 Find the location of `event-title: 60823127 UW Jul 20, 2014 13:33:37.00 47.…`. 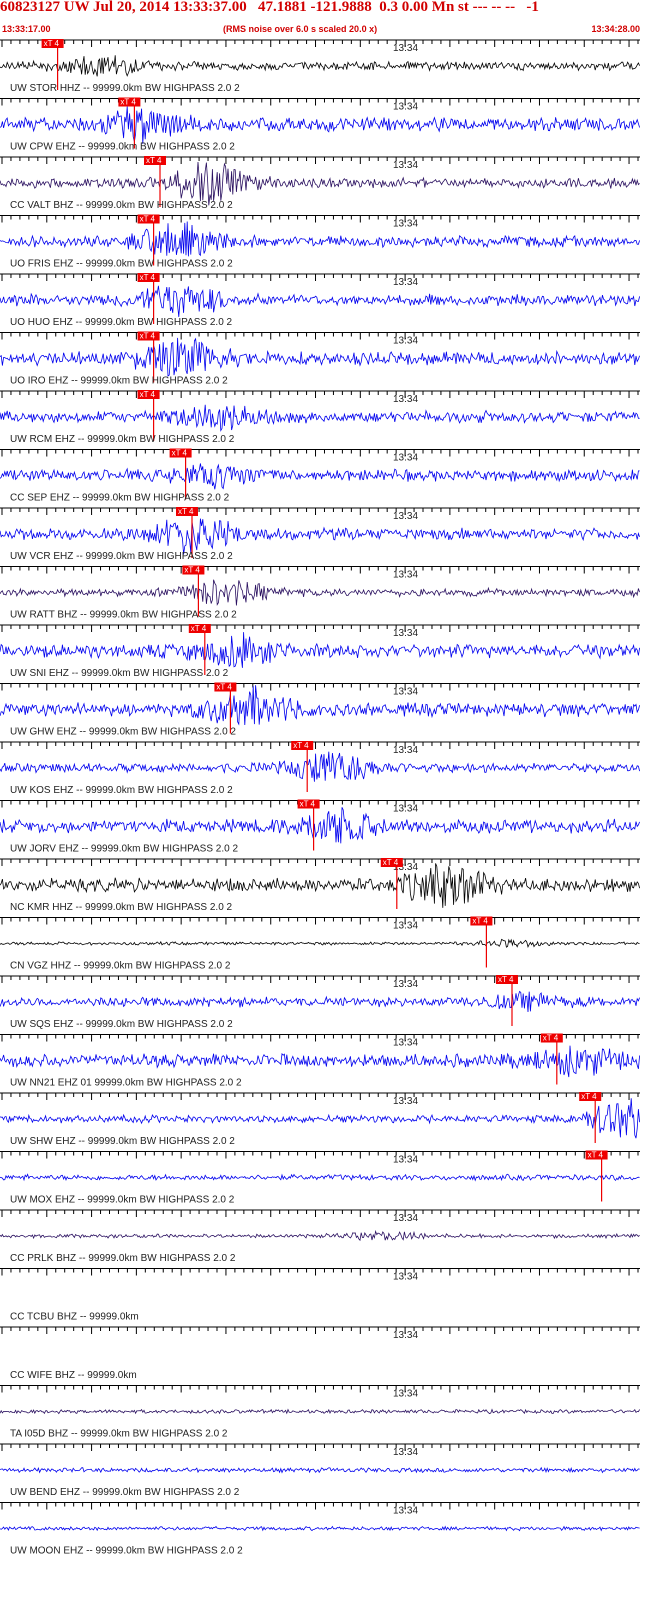

event-title: 60823127 UW Jul 20, 2014 13:33:37.00 47.… is located at coordinates (269, 7).